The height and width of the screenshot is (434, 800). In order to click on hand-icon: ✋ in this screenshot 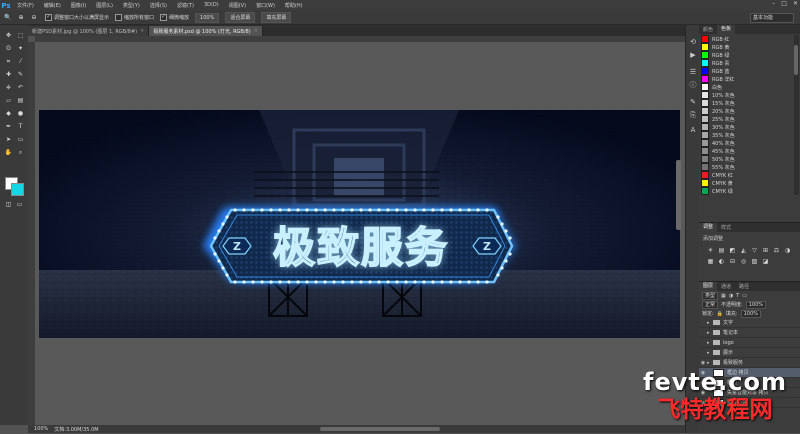, I will do `click(8, 152)`.